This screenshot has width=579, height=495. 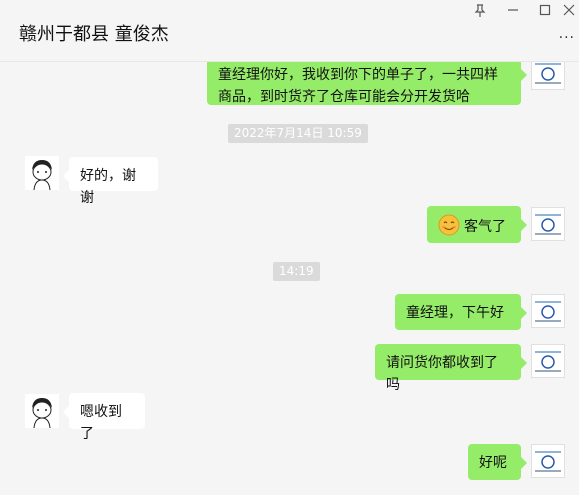 What do you see at coordinates (569, 12) in the screenshot?
I see `close-icon` at bounding box center [569, 12].